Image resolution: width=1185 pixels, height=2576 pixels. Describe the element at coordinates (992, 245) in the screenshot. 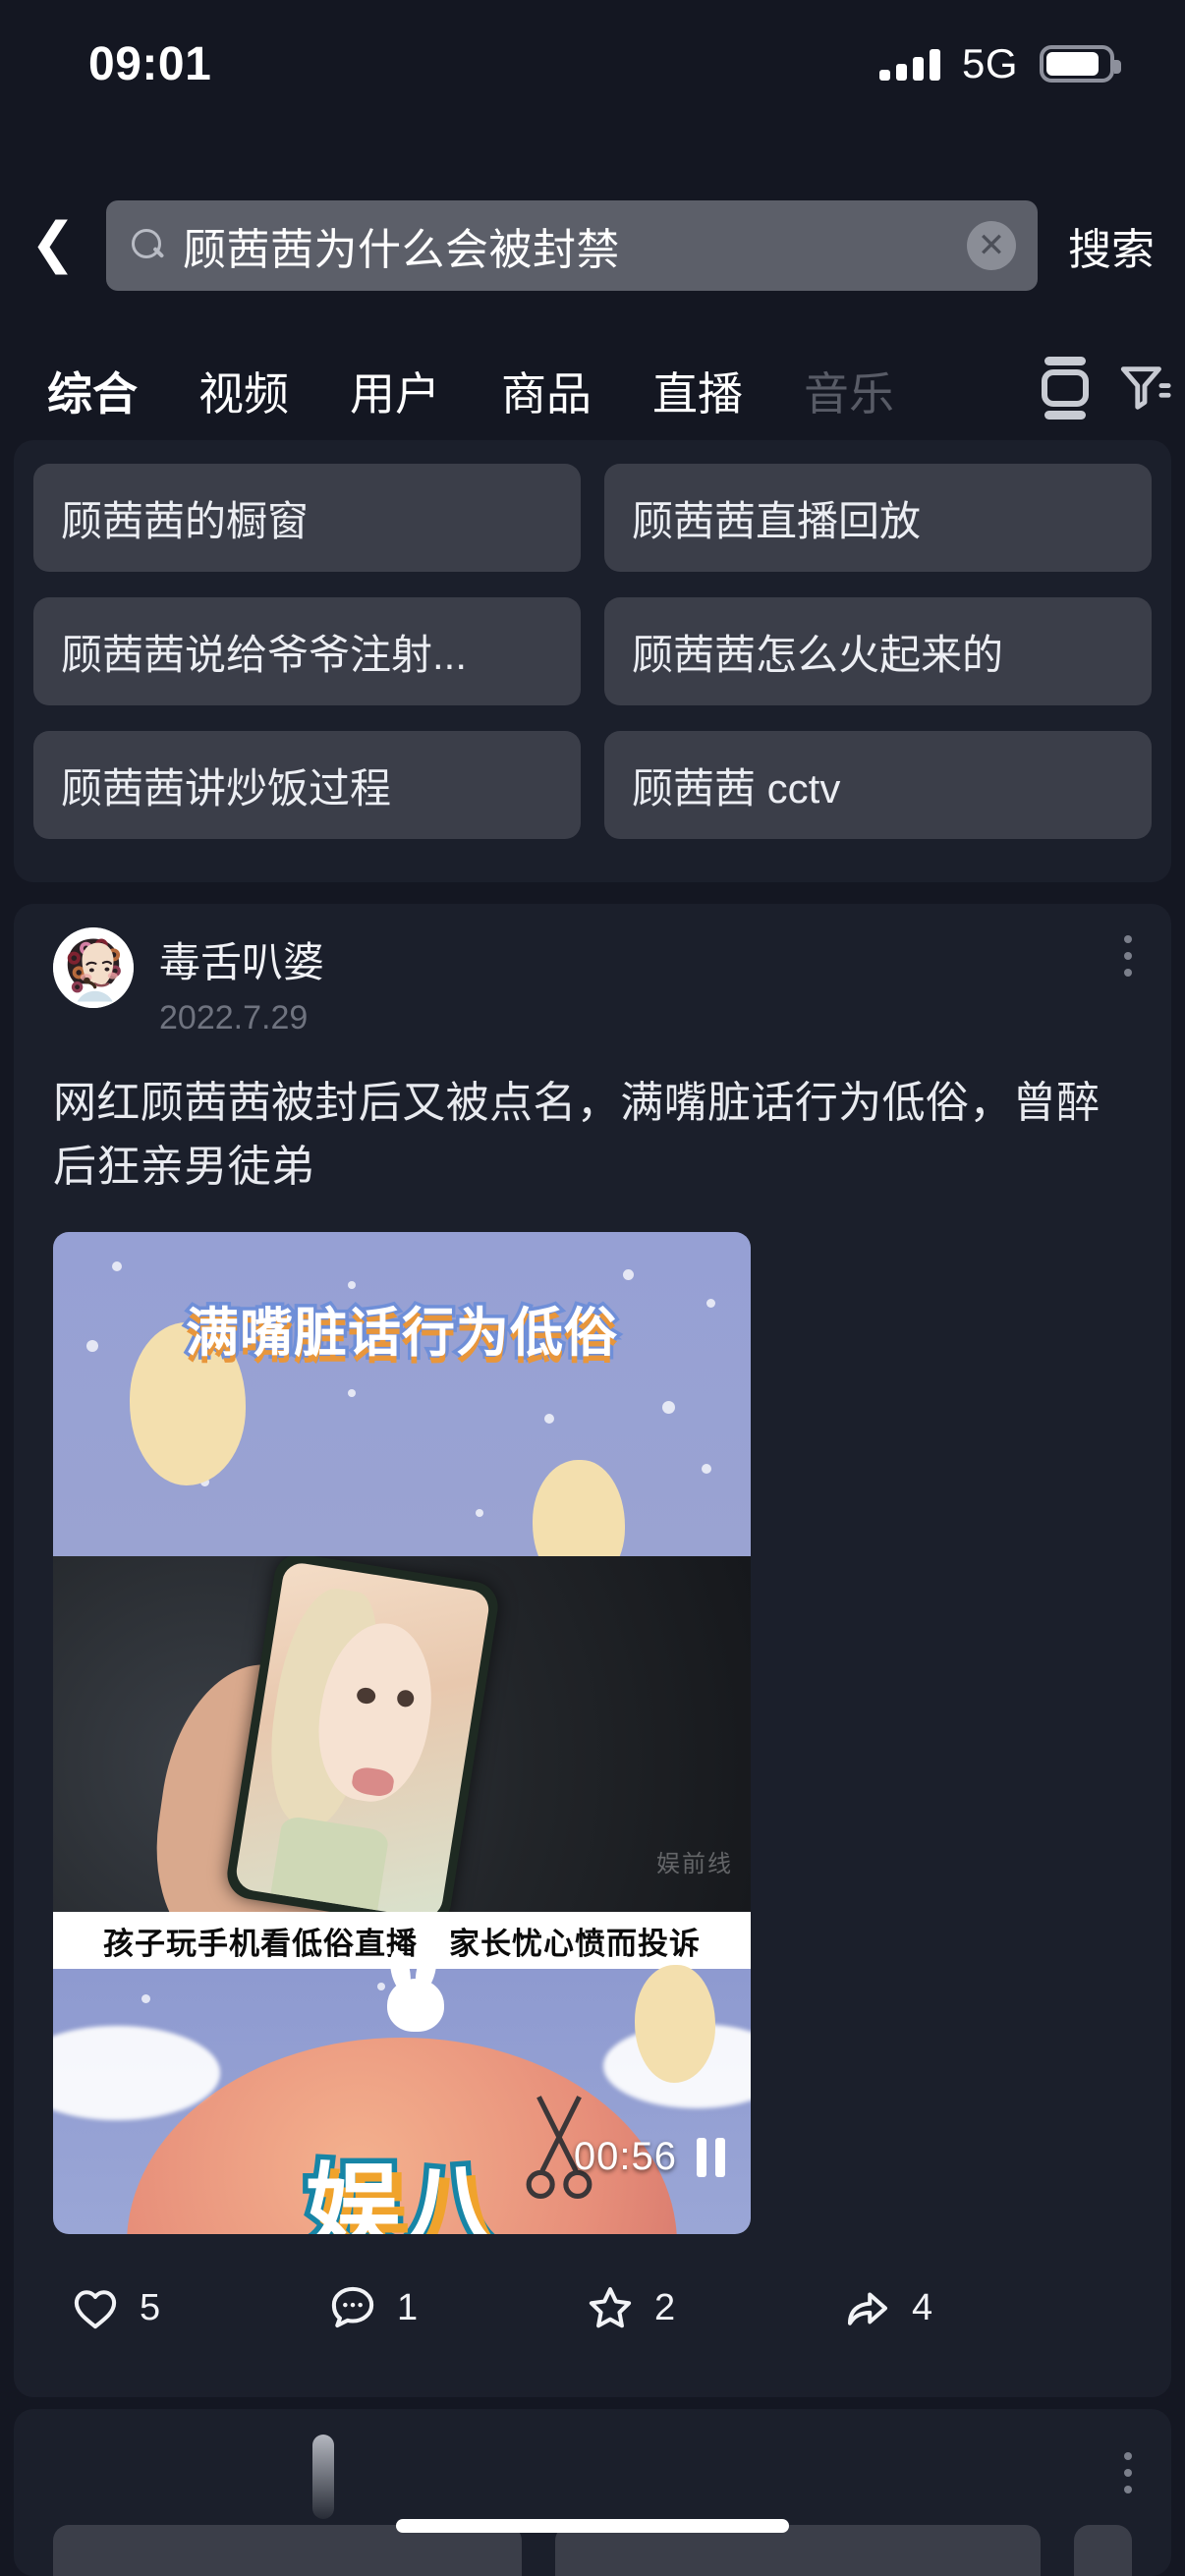

I see `clear-circle-icon: ✕` at that location.